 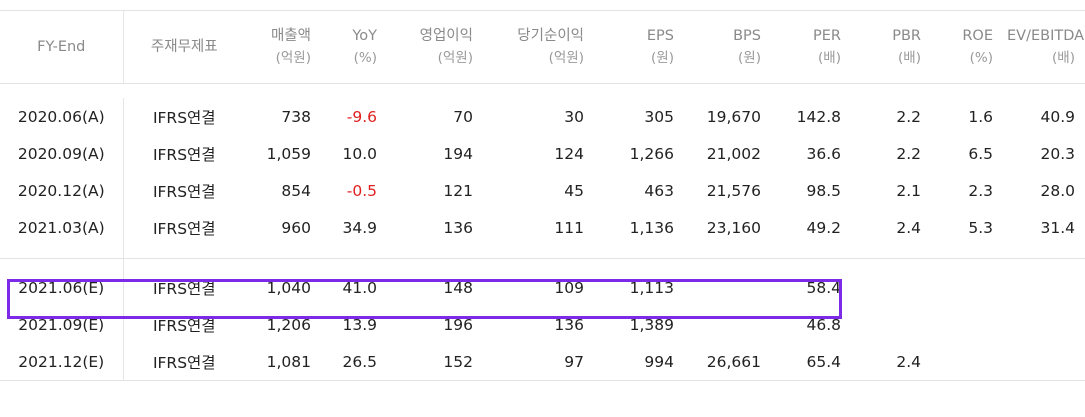 I want to click on cell-ev-ebitda: 28.0, so click(x=1057, y=190).